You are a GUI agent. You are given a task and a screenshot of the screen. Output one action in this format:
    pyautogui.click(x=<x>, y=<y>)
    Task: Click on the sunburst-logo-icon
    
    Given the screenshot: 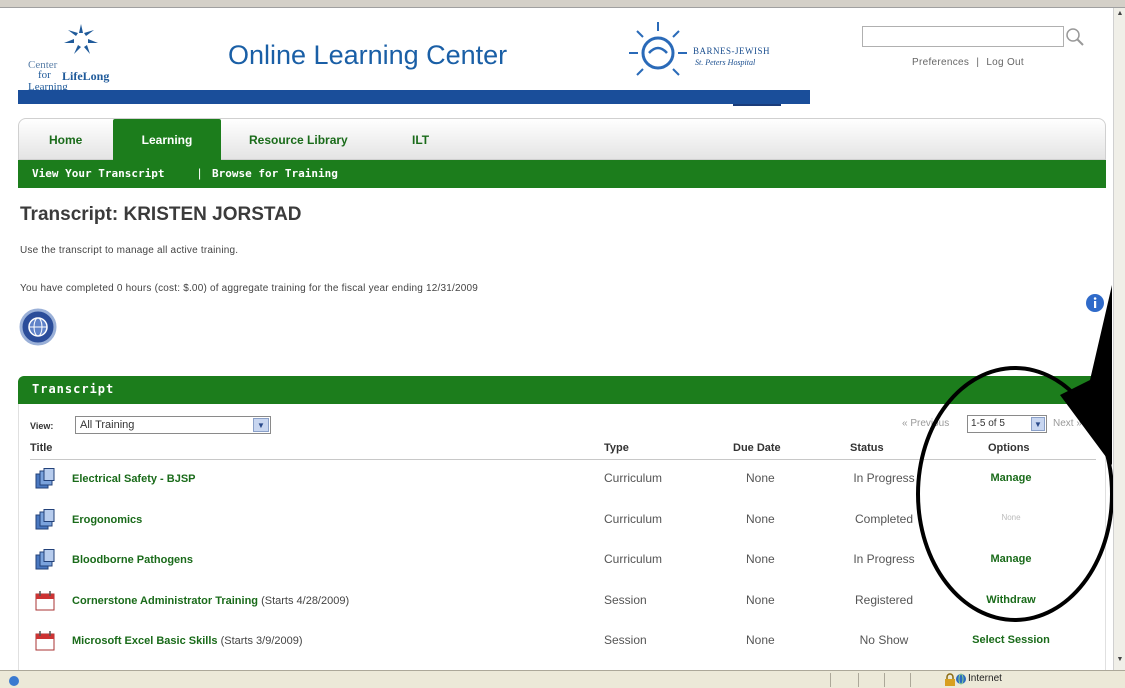 What is the action you would take?
    pyautogui.click(x=81, y=39)
    